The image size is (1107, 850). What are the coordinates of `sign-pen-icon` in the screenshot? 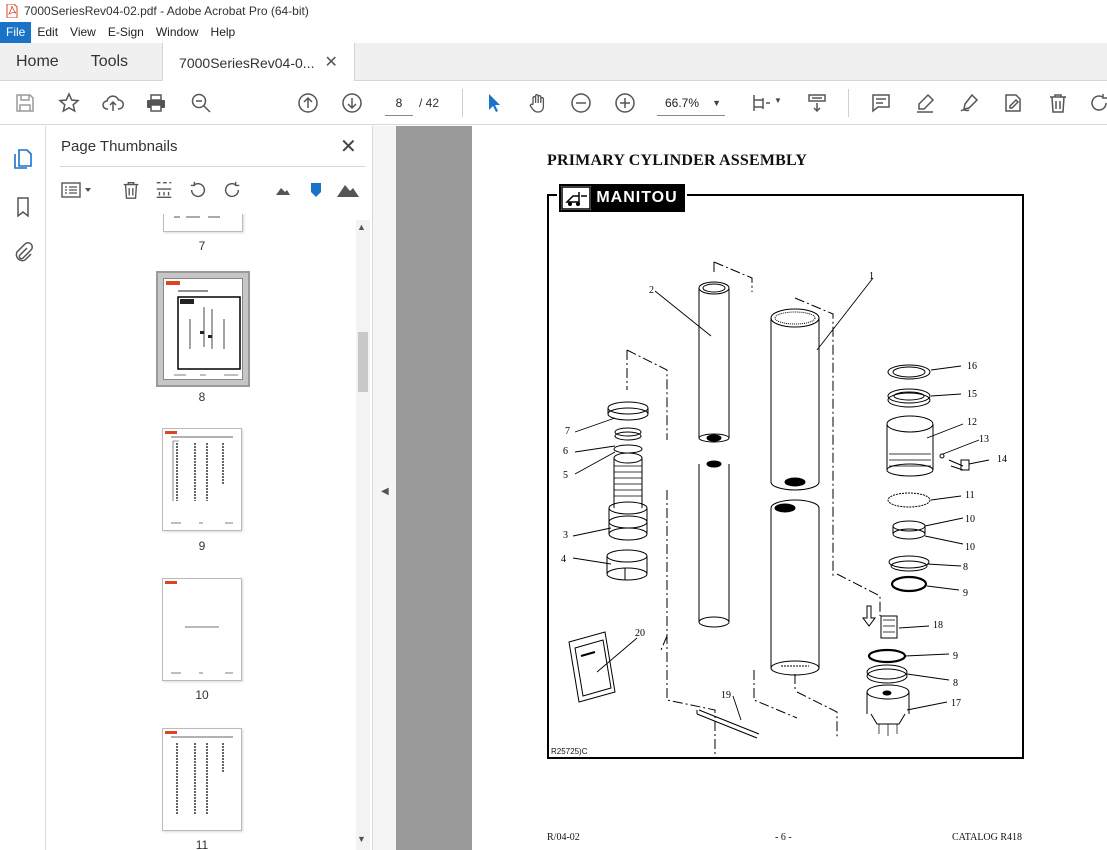 It's located at (969, 103).